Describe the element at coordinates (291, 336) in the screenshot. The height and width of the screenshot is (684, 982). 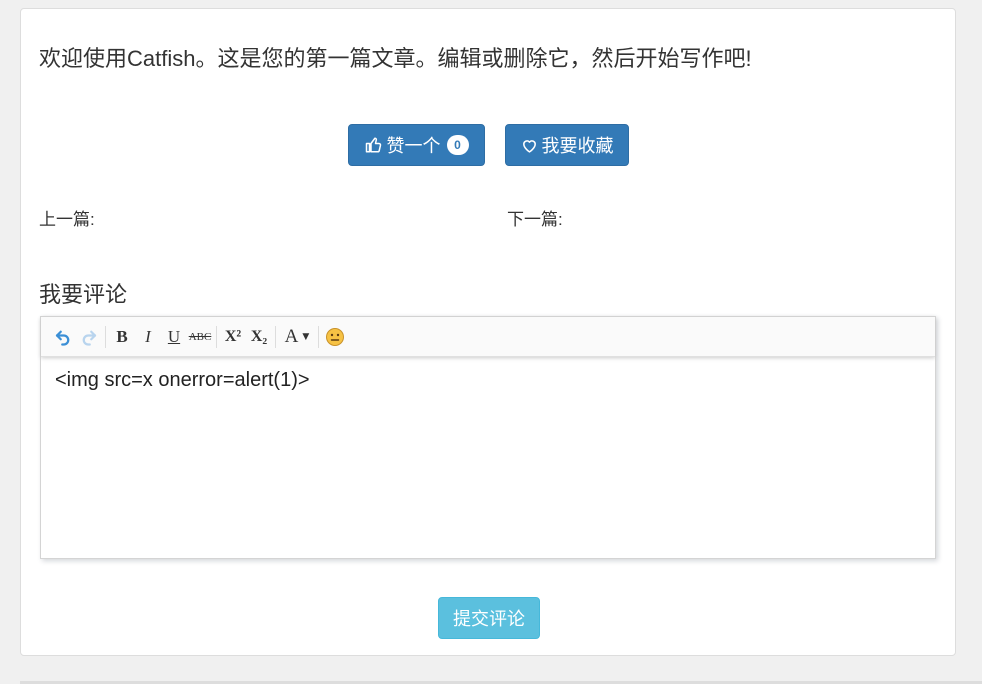
I see `font-color-glyph: A` at that location.